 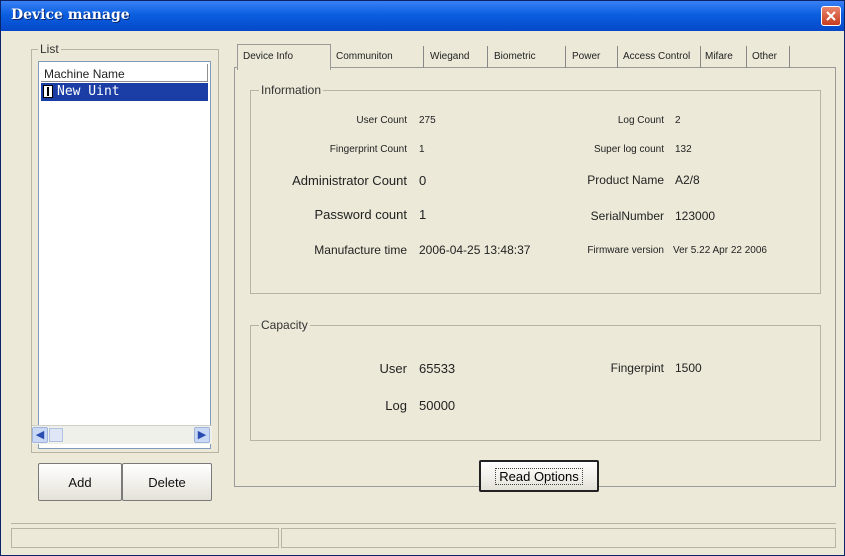 What do you see at coordinates (368, 149) in the screenshot?
I see `fingerprint-count-label: Fingerprint Count` at bounding box center [368, 149].